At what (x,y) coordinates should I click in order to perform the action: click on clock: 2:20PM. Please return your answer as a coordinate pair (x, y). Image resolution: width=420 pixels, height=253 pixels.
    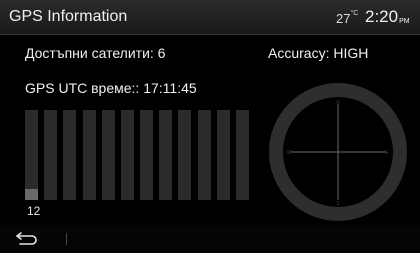
    Looking at the image, I should click on (387, 17).